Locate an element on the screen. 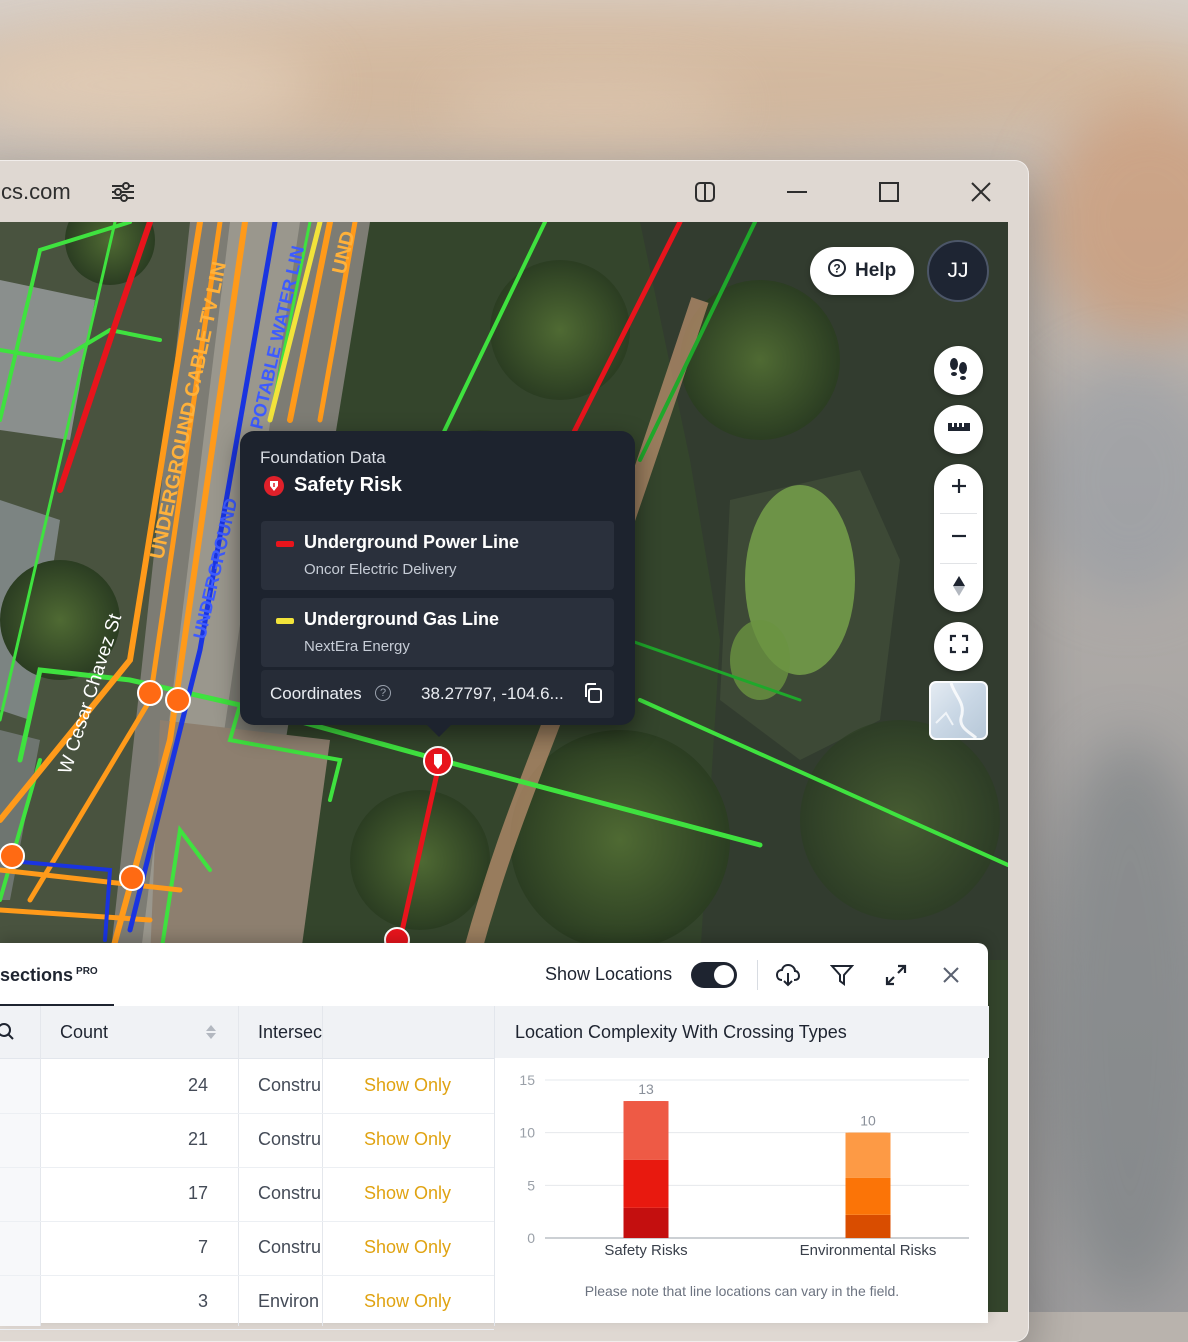  count-cell: 17 is located at coordinates (197, 1193).